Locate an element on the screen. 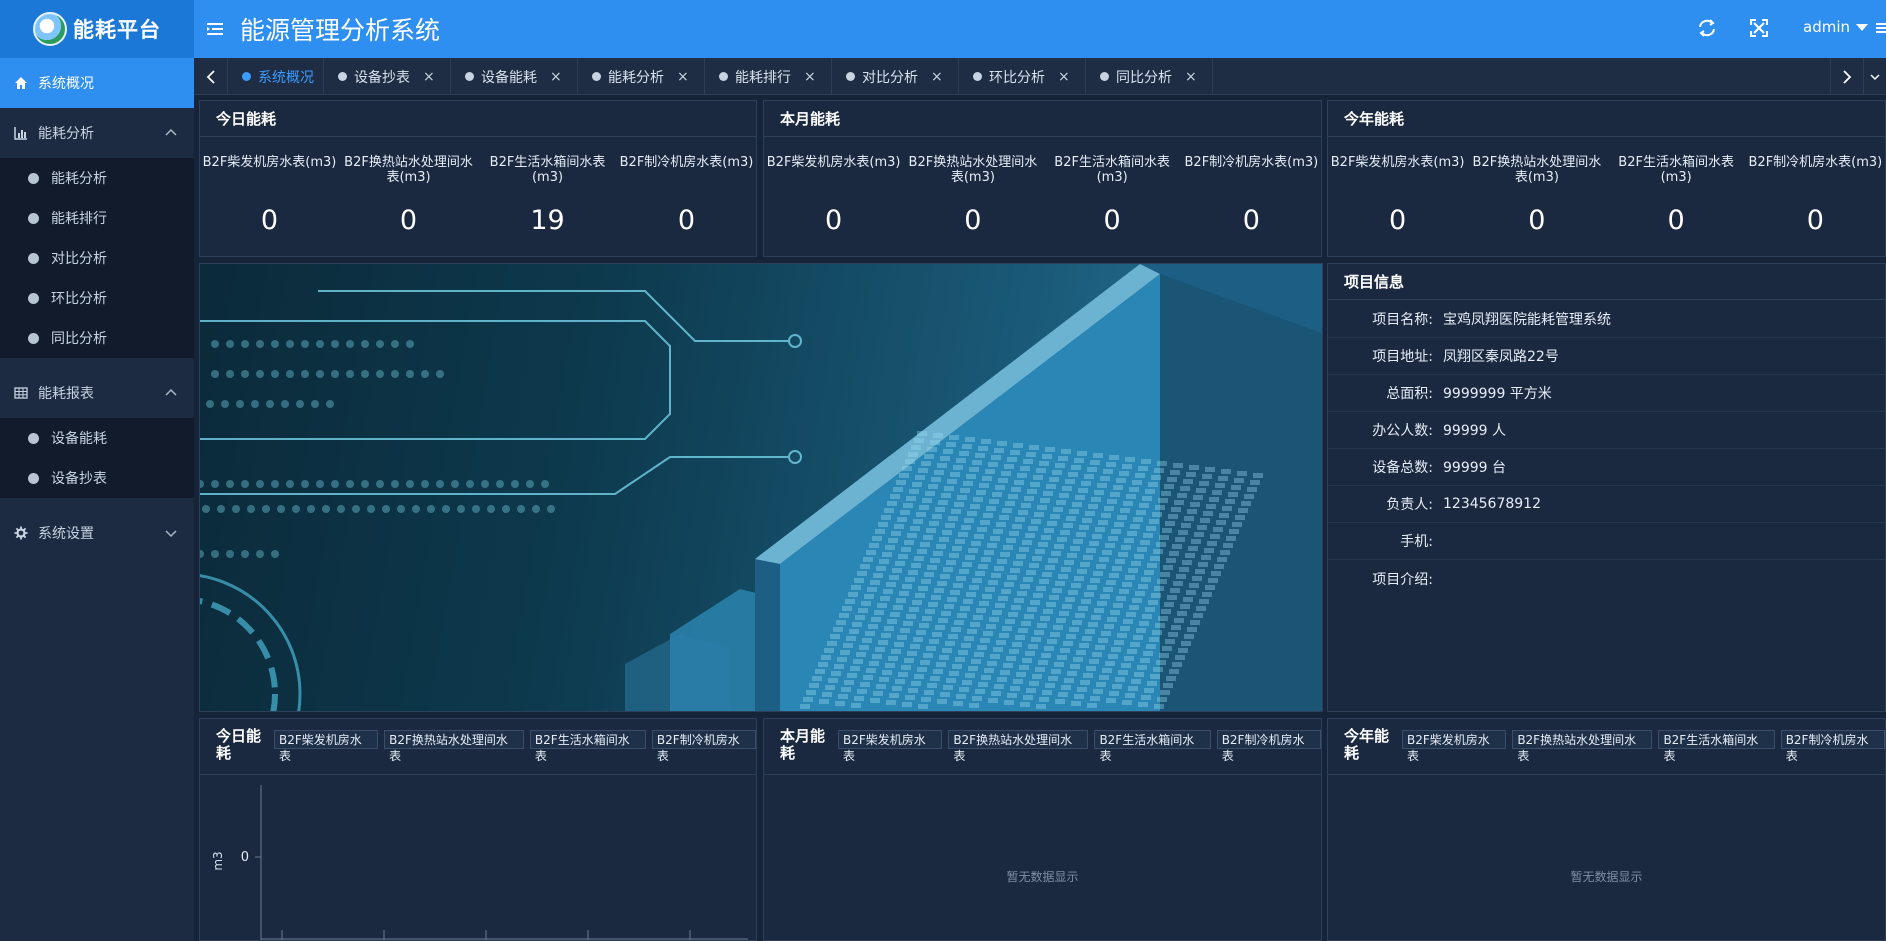 The width and height of the screenshot is (1886, 941). tab-label: 对比分析 is located at coordinates (890, 77).